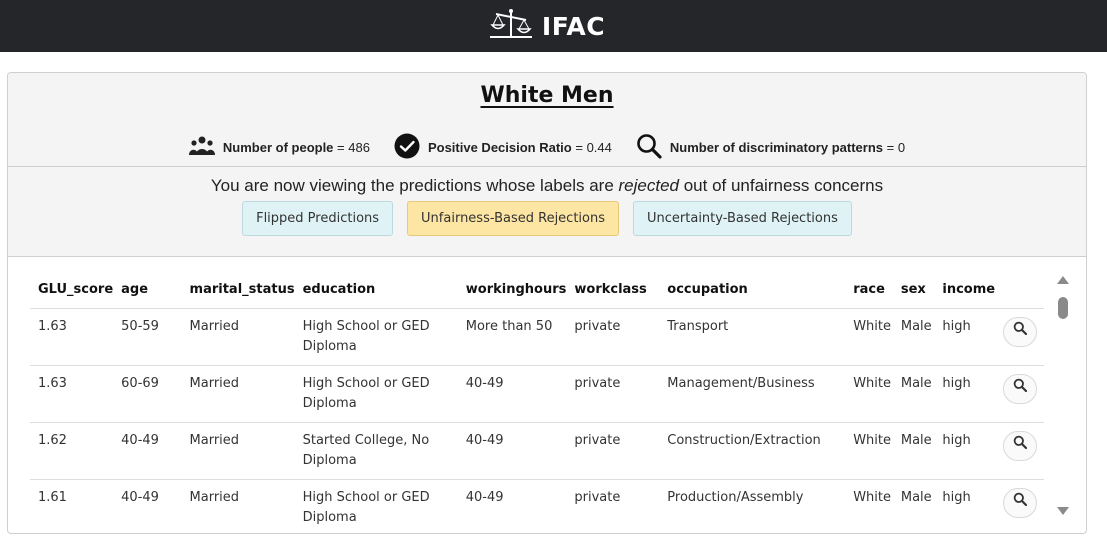  What do you see at coordinates (913, 290) in the screenshot?
I see `column-header-sex: sex` at bounding box center [913, 290].